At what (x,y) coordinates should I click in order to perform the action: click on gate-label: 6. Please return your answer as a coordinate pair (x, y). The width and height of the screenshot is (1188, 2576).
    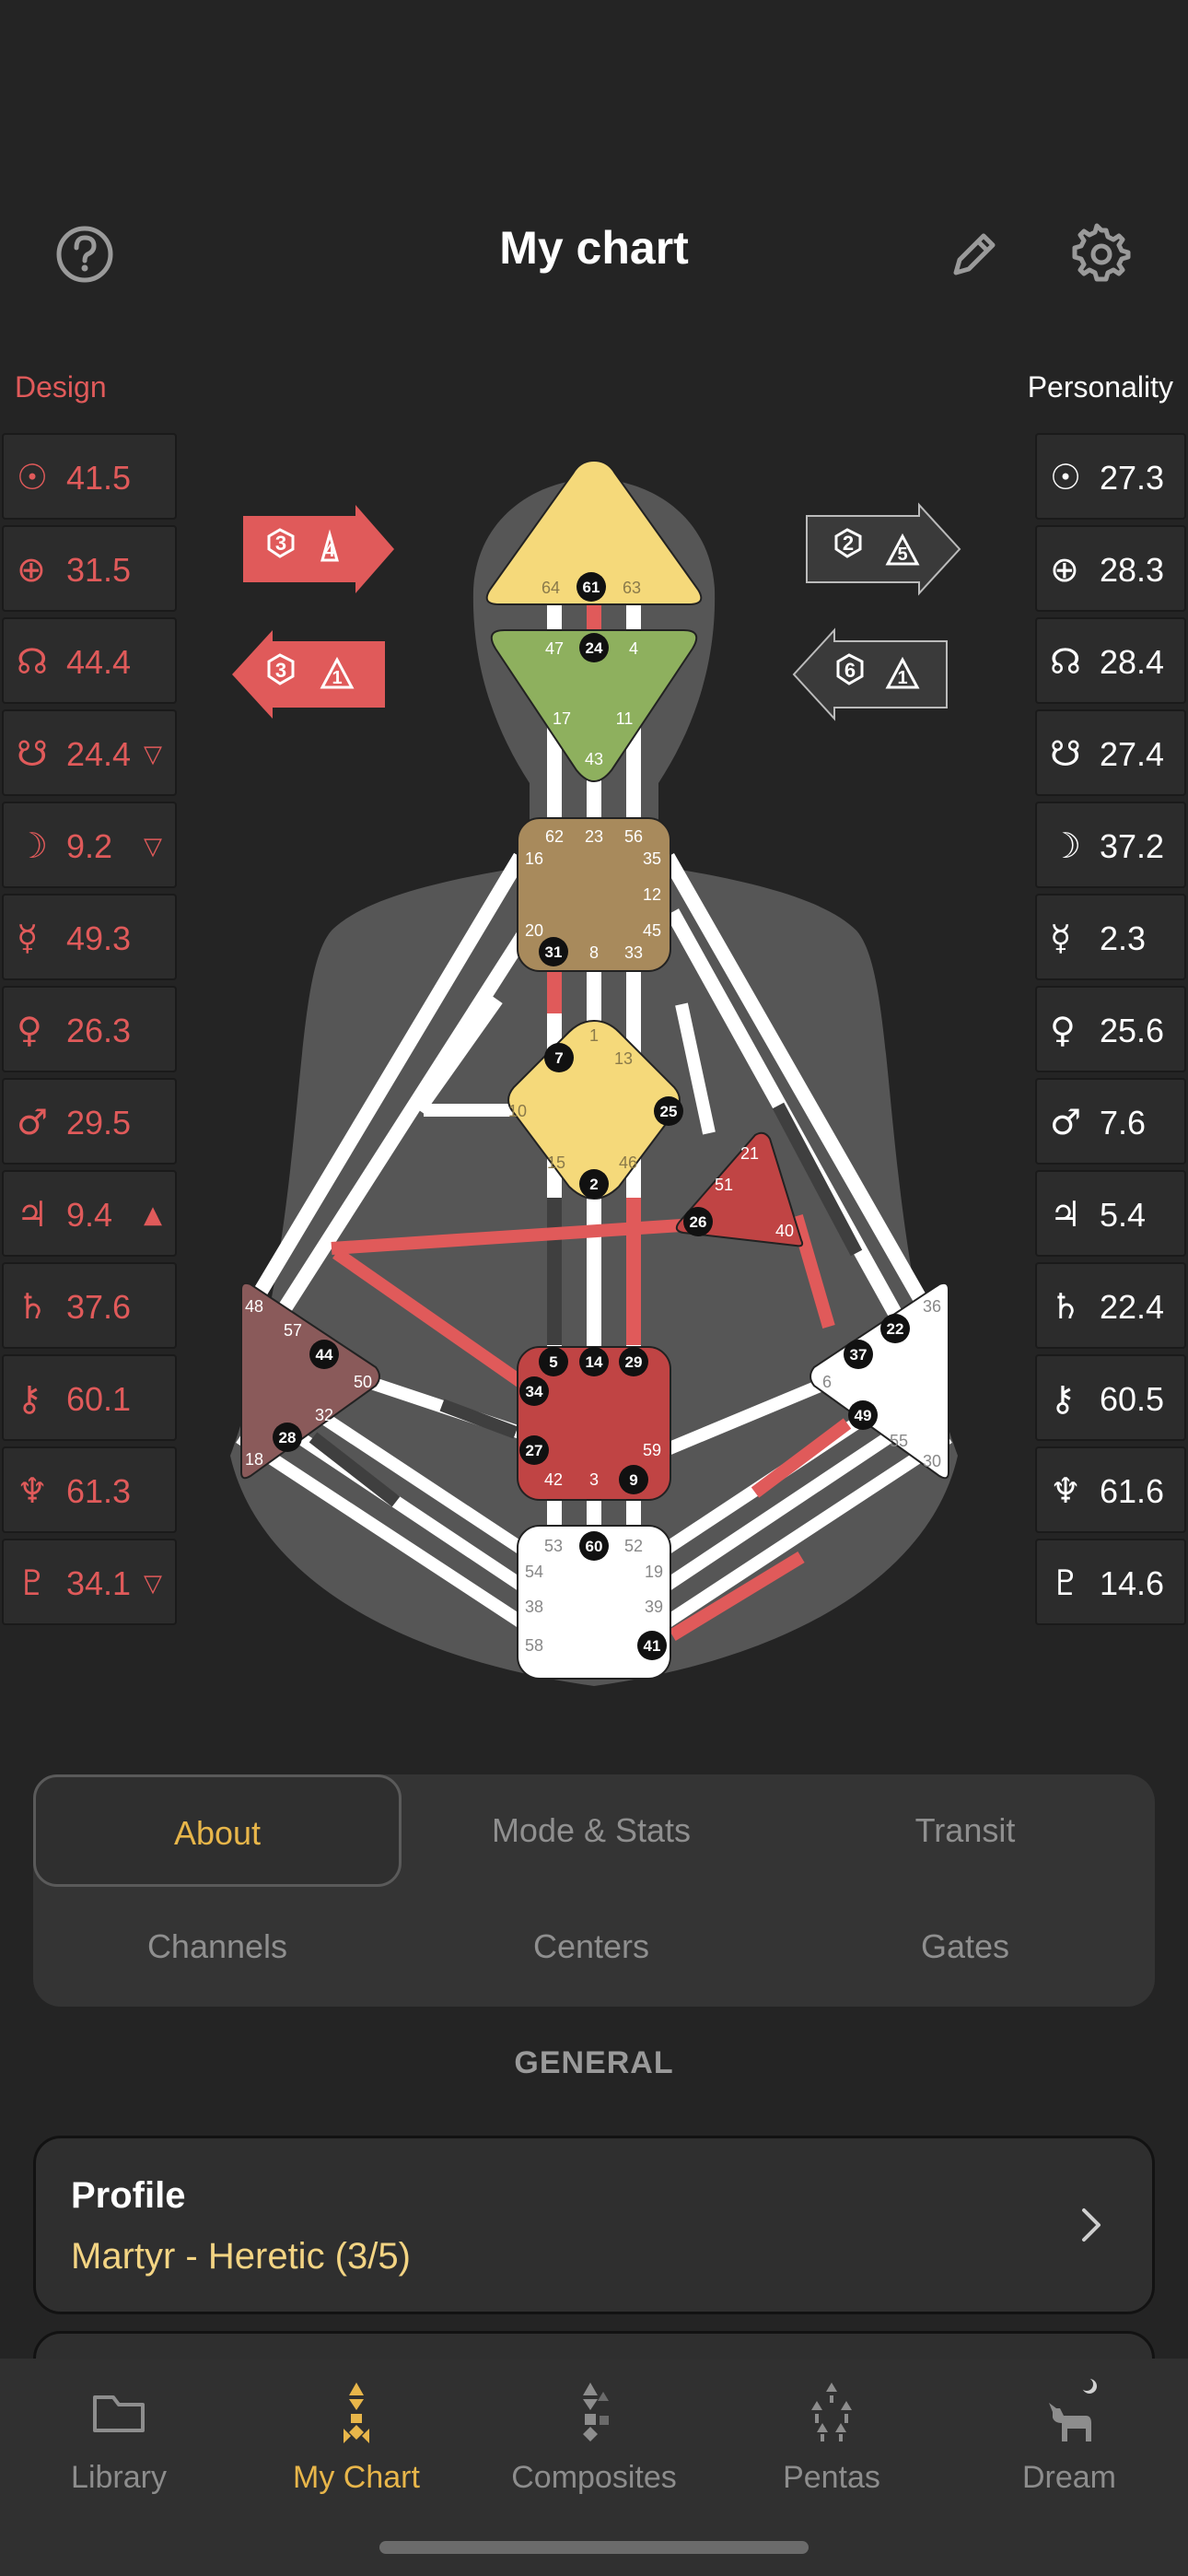
    Looking at the image, I should click on (827, 1382).